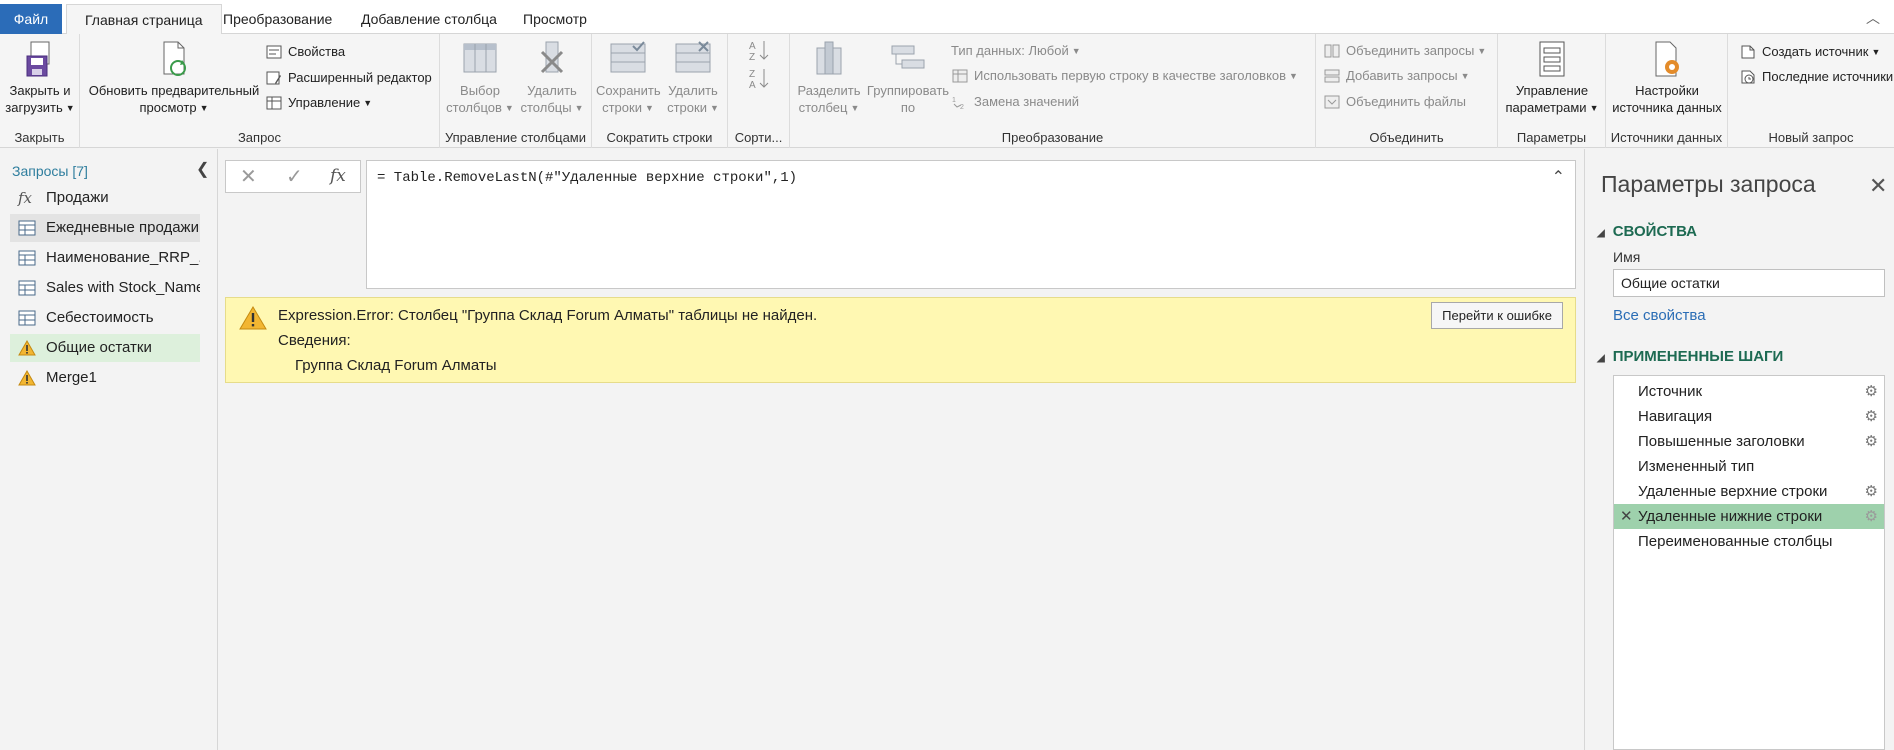  What do you see at coordinates (1675, 416) in the screenshot?
I see `step-label: Навигация` at bounding box center [1675, 416].